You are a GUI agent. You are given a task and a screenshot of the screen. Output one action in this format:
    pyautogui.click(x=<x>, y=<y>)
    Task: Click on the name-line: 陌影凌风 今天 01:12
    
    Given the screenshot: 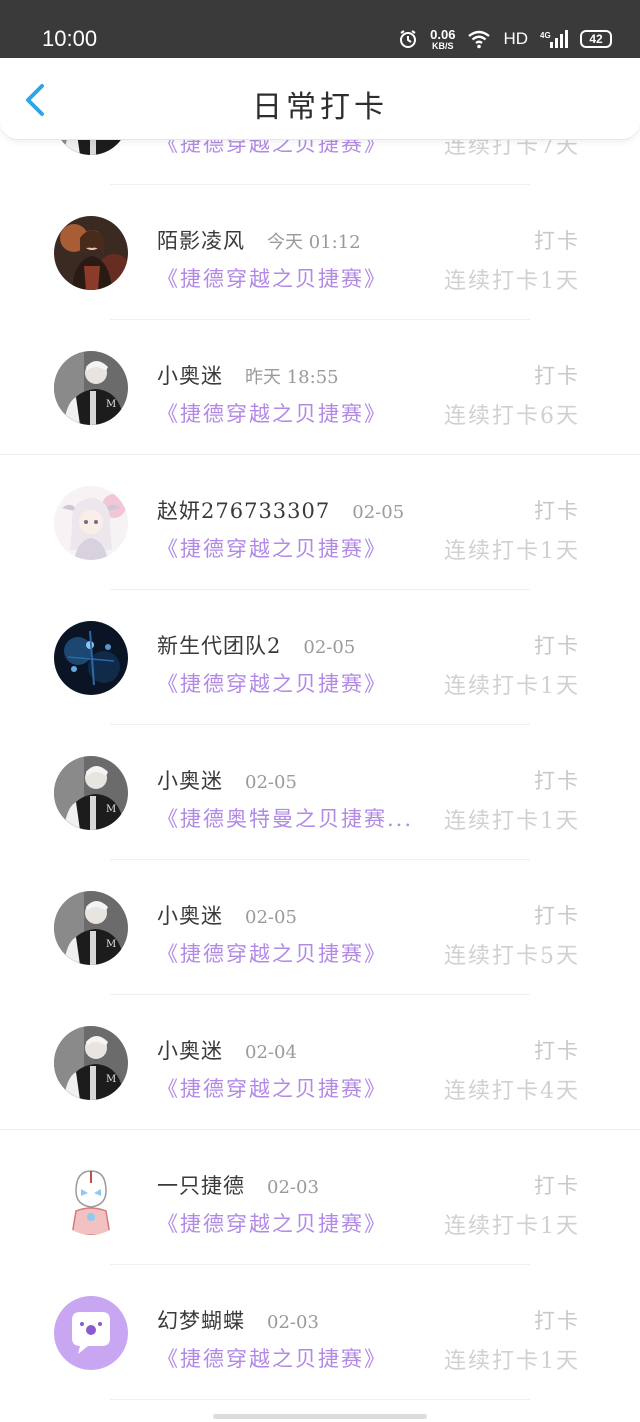 What is the action you would take?
    pyautogui.click(x=259, y=240)
    